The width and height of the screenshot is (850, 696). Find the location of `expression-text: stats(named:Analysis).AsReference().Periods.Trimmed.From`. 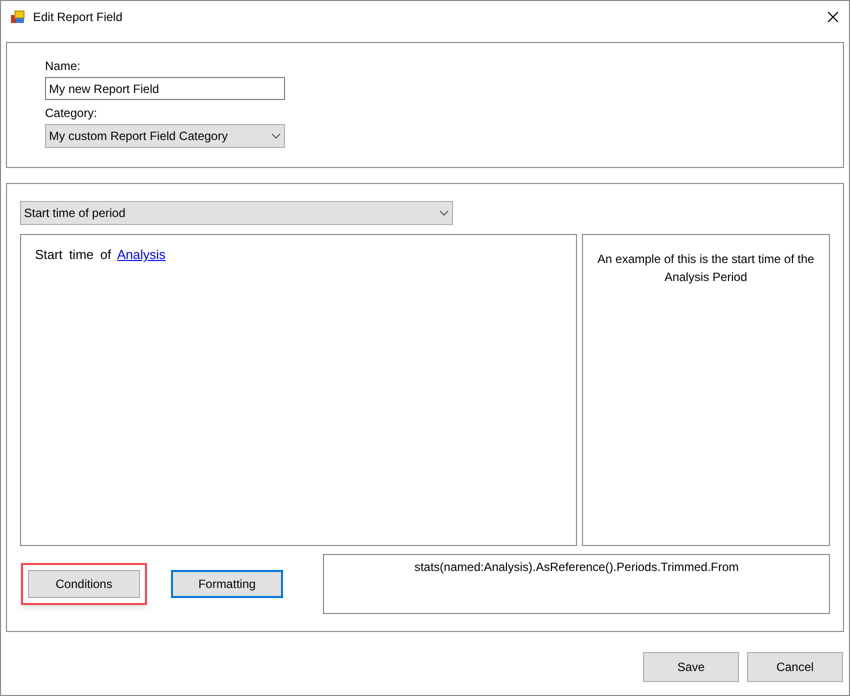

expression-text: stats(named:Analysis).AsReference().Periods.Trimmed.From is located at coordinates (576, 567).